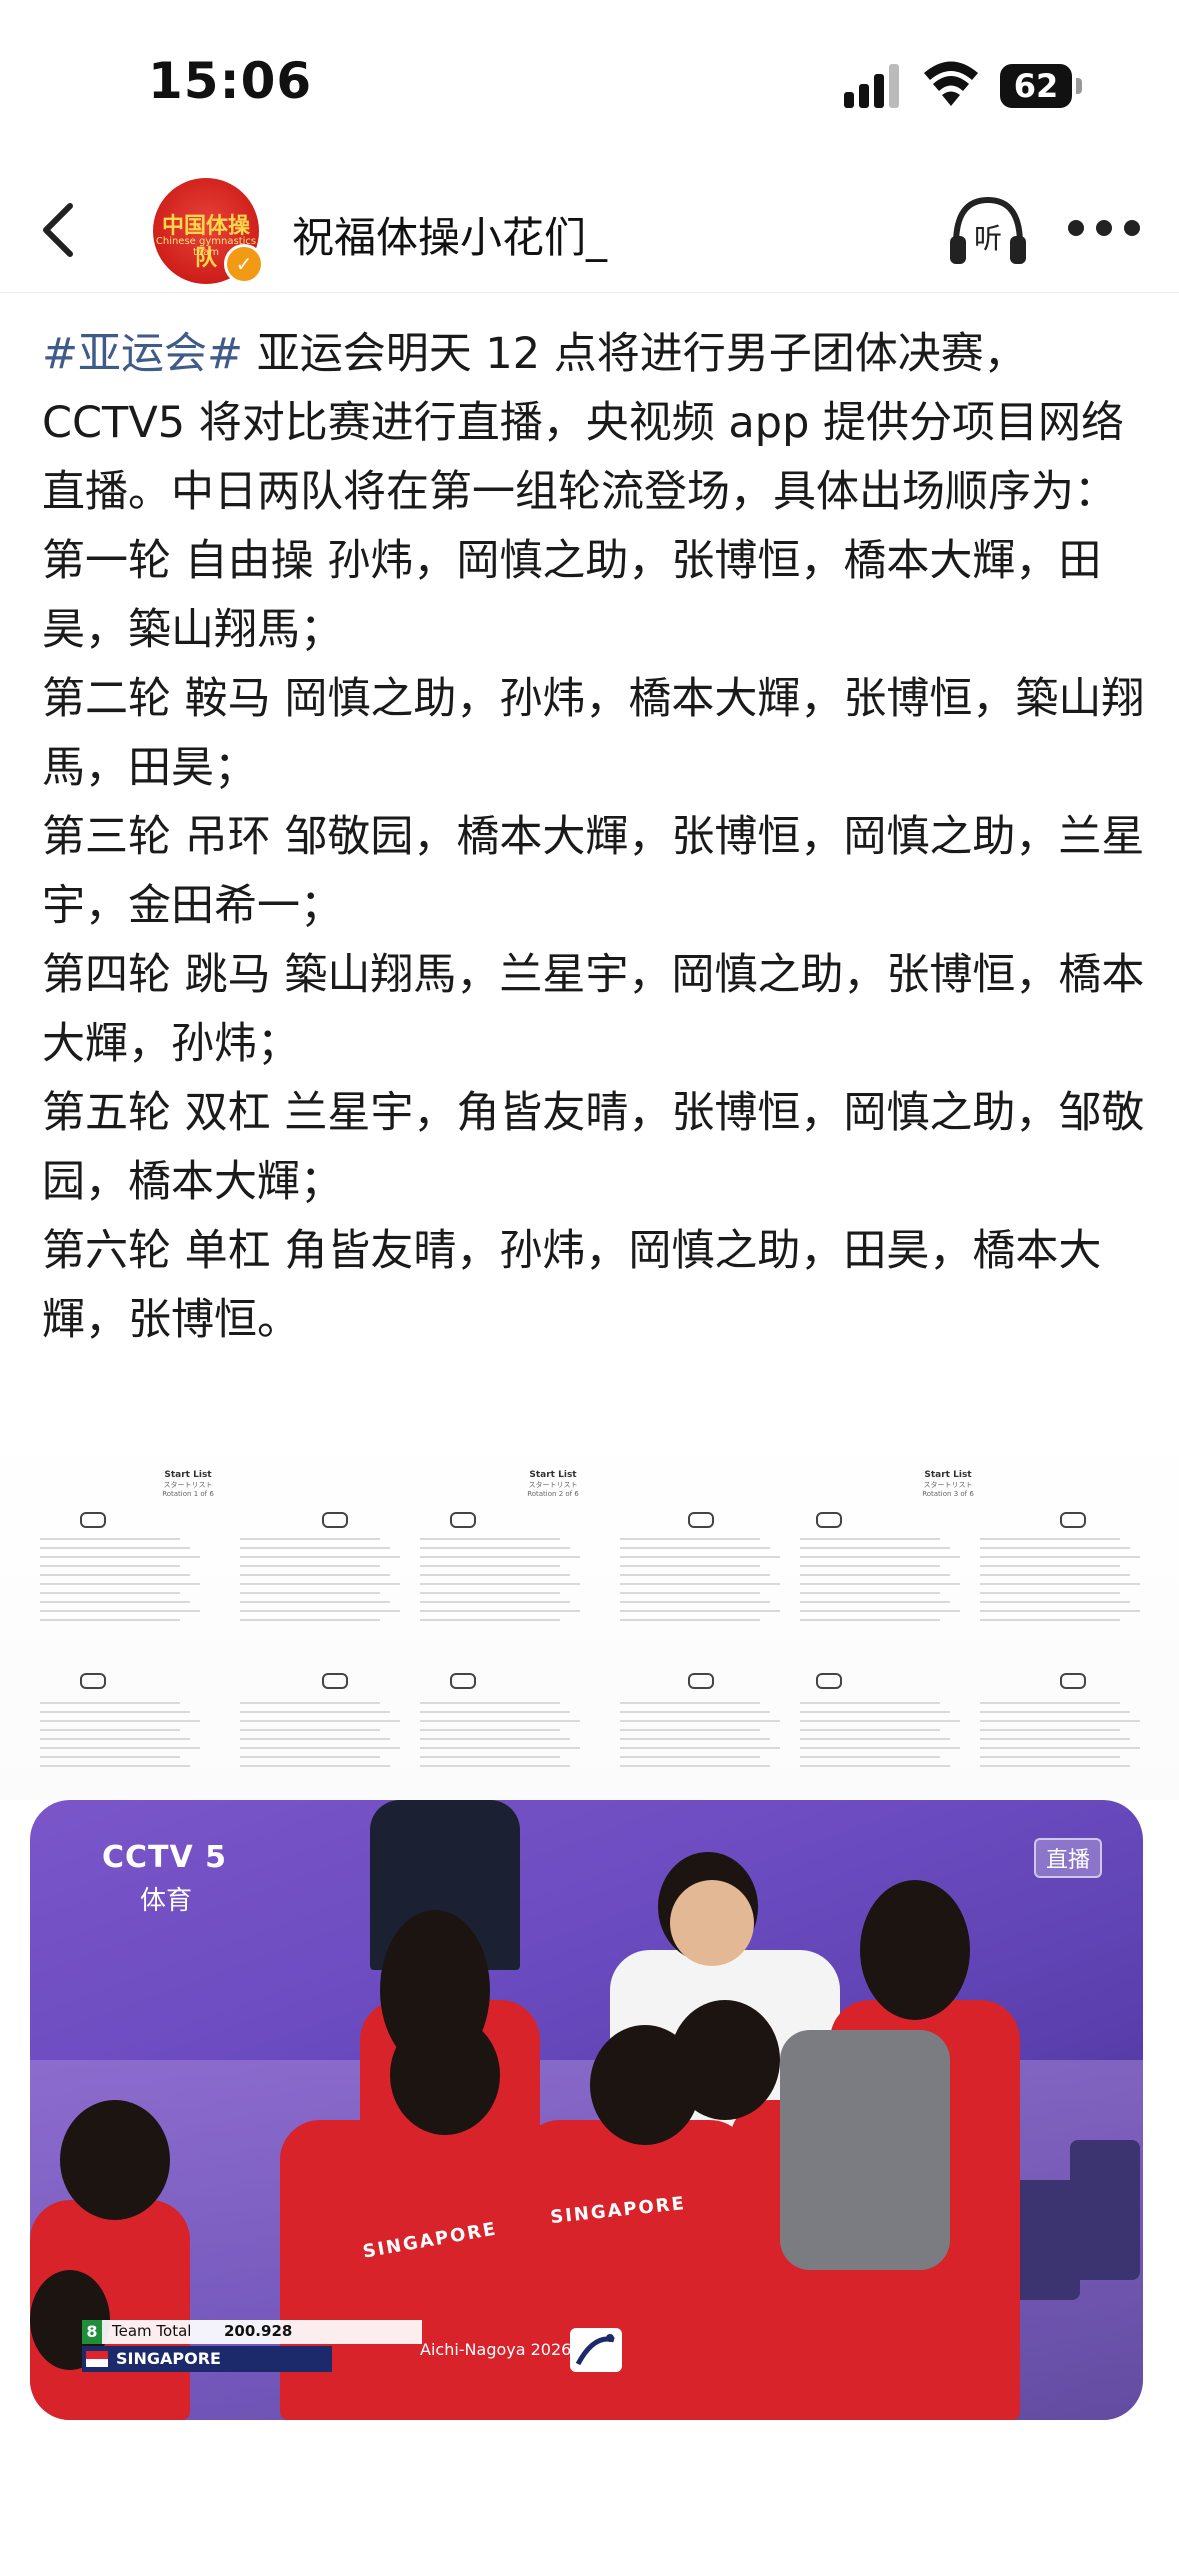  I want to click on score-label: Team Total, so click(152, 2331).